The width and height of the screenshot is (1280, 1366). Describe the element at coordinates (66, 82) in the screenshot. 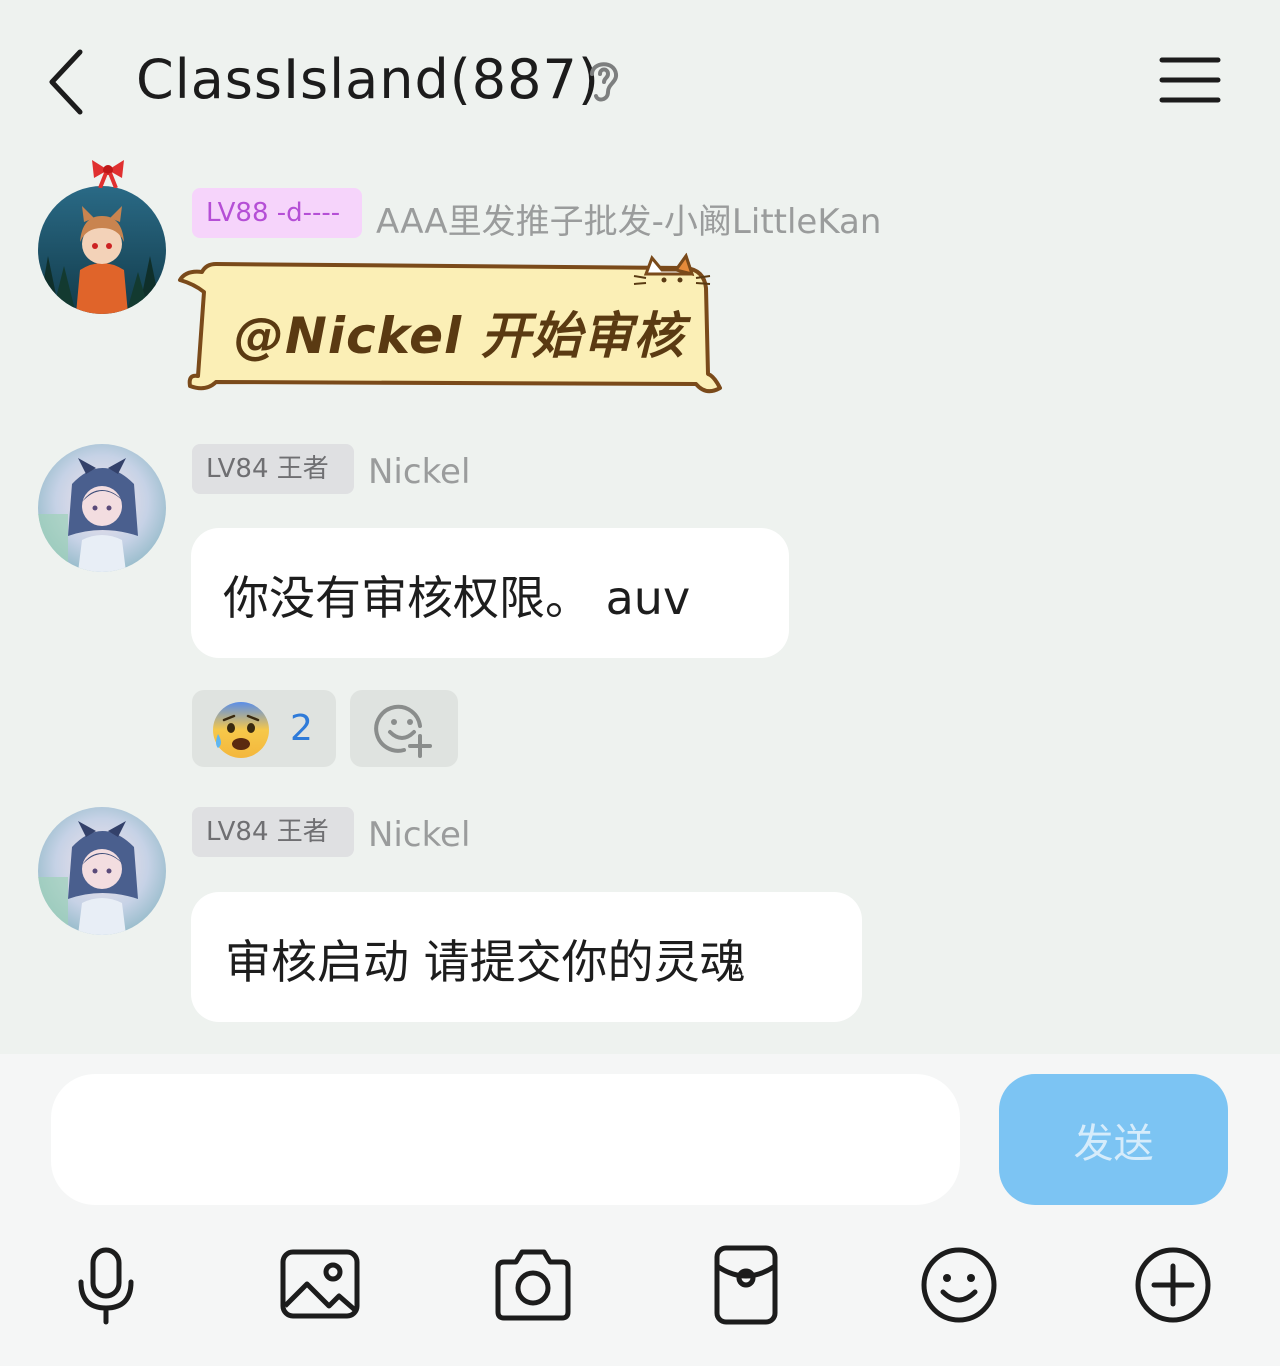

I see `chevron-left-icon` at that location.